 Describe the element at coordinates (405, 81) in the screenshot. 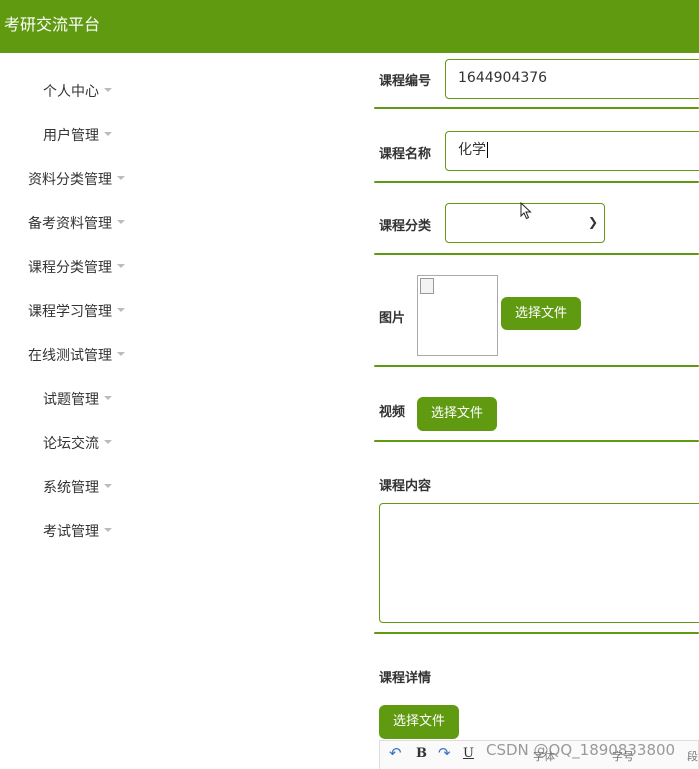

I see `course-id-label: 课程编号` at that location.